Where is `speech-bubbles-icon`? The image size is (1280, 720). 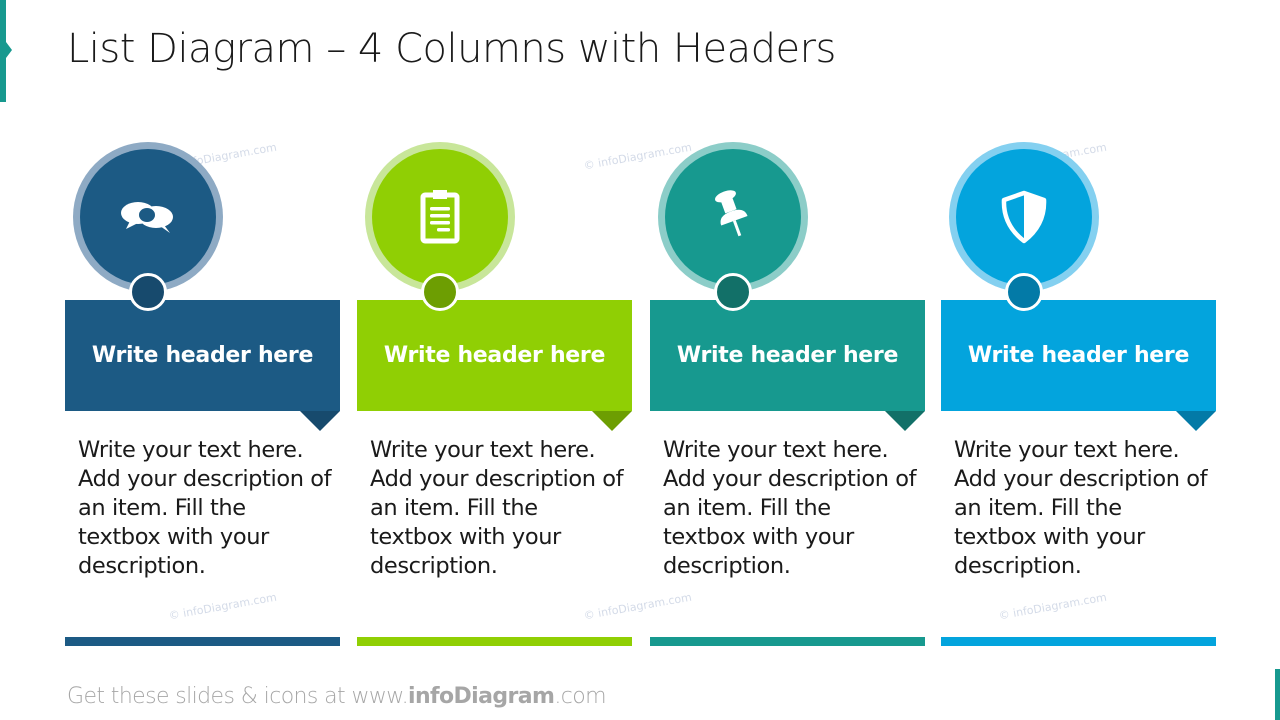
speech-bubbles-icon is located at coordinates (147, 217).